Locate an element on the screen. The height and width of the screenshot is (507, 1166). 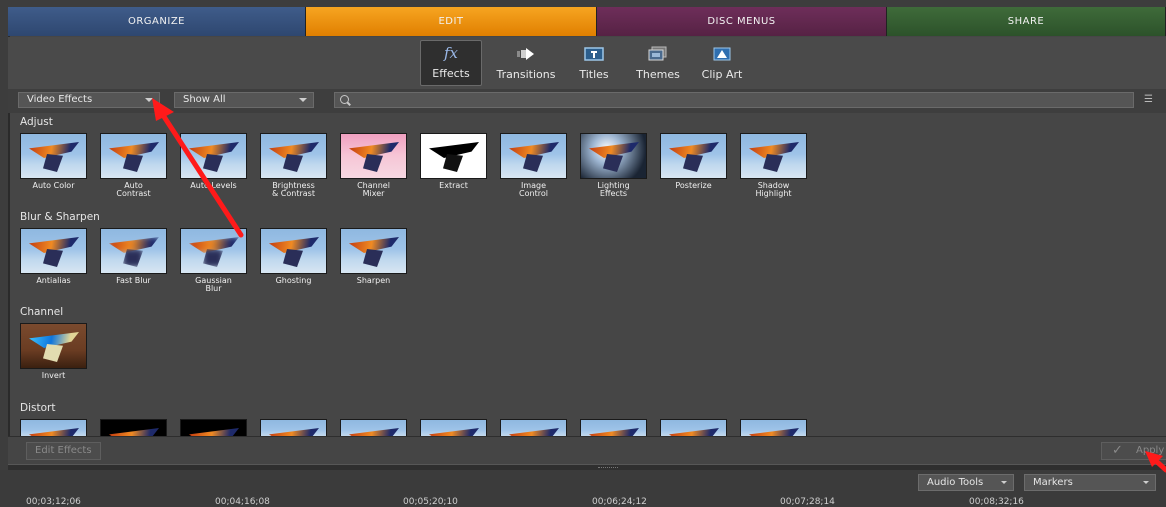
timecode-label: 00;08;32;16 is located at coordinates (996, 502).